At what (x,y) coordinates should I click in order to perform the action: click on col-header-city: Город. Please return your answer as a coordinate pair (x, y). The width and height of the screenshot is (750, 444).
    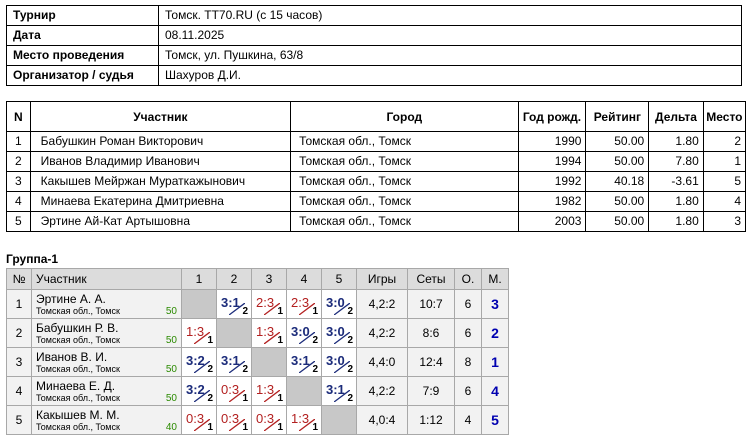
    Looking at the image, I should click on (404, 116).